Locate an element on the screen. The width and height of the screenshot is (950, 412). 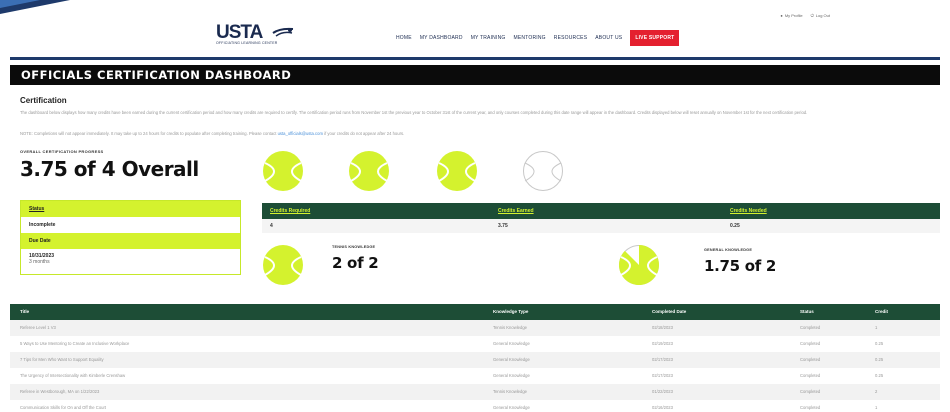
usta-logo: USTA OFFICIATING LEARNING CENTER is located at coordinates (255, 35).